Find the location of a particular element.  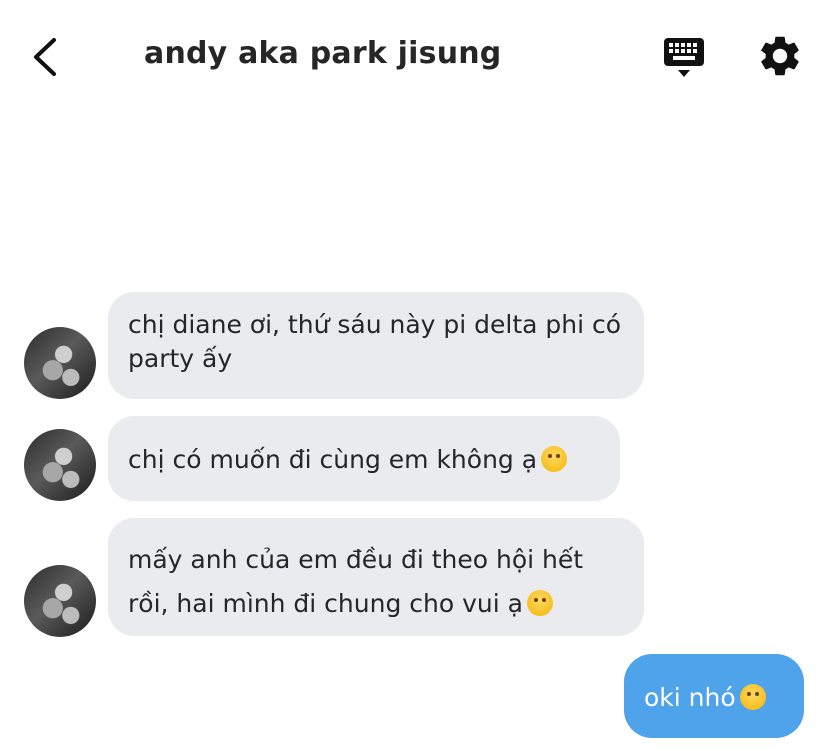

message-text: chị có muốn đi cùng em không ạ is located at coordinates (333, 459).